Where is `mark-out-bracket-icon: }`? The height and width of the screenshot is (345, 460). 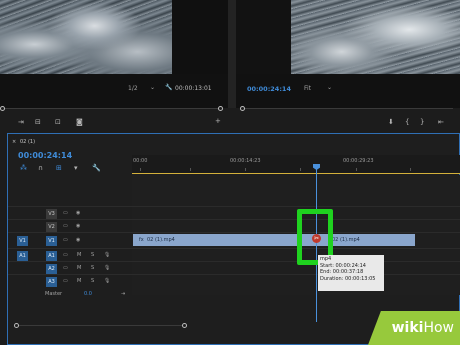
mark-out-bracket-icon: } is located at coordinates (422, 122).